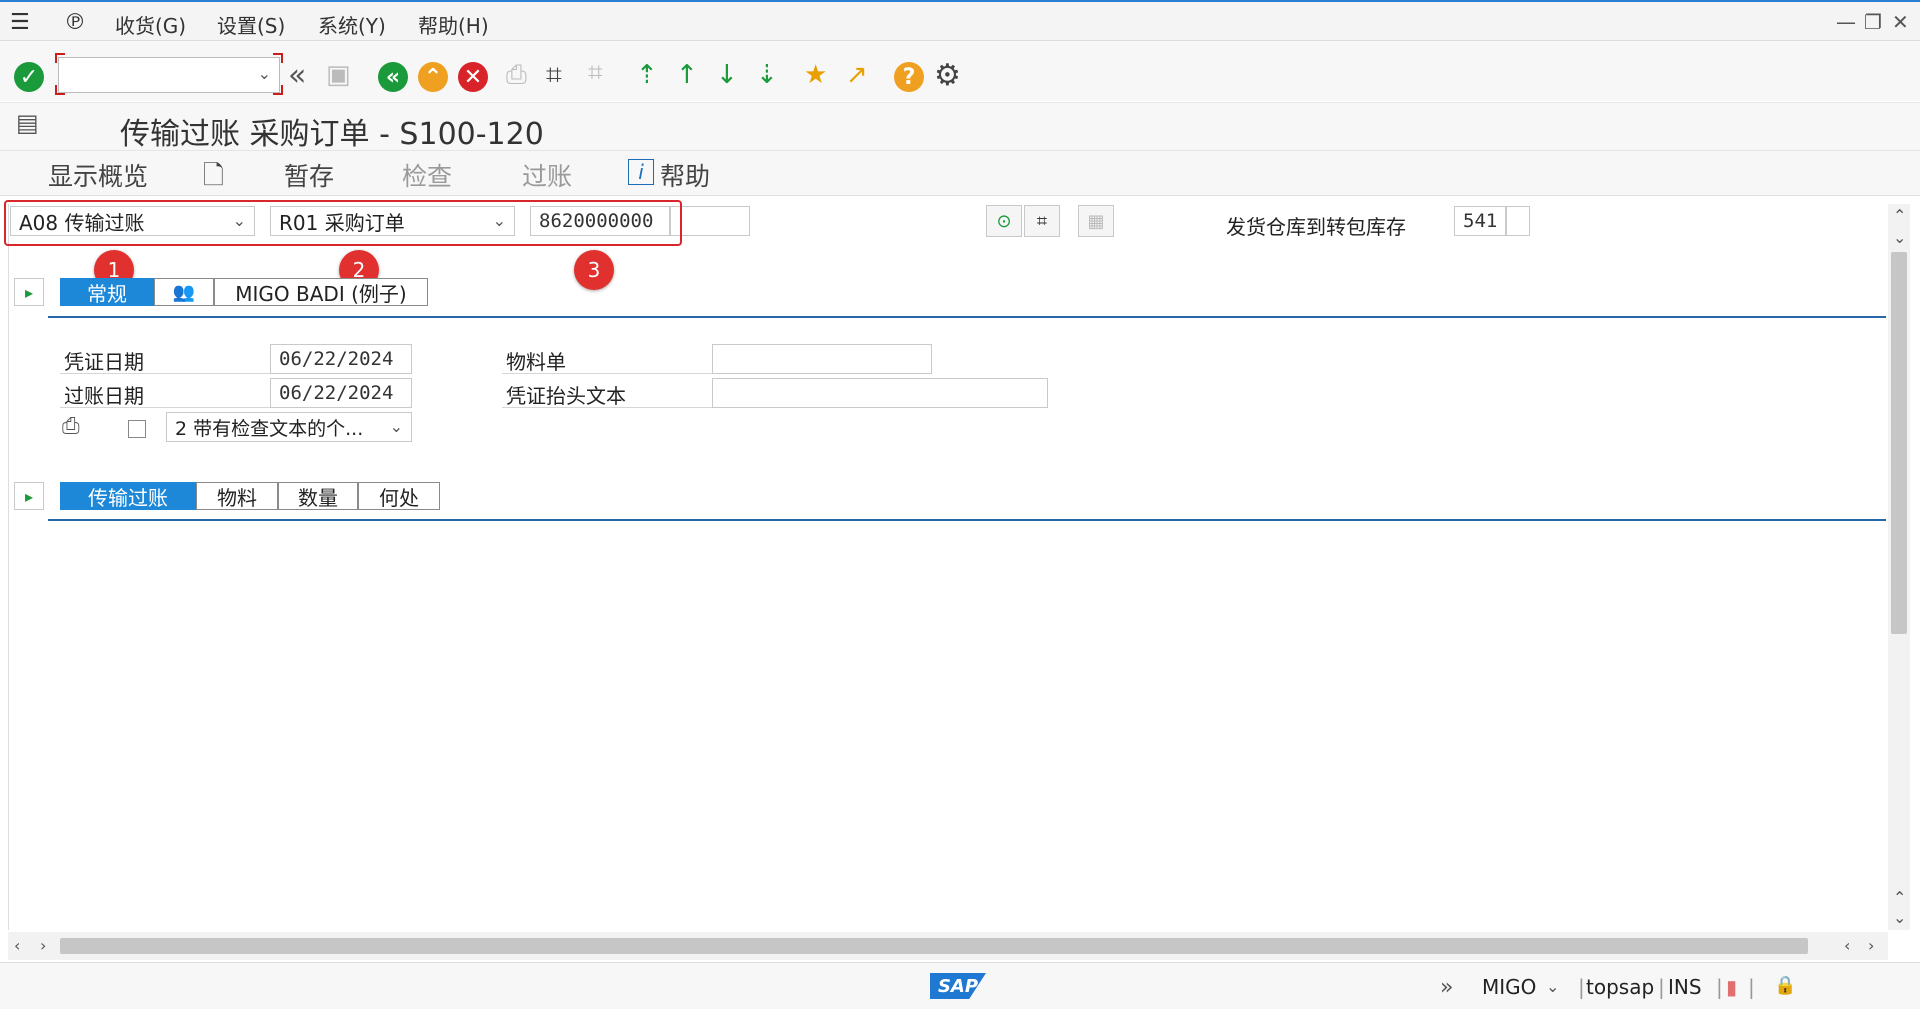 Image resolution: width=1920 pixels, height=1009 pixels. What do you see at coordinates (20, 22) in the screenshot?
I see `menu-icon: ☰` at bounding box center [20, 22].